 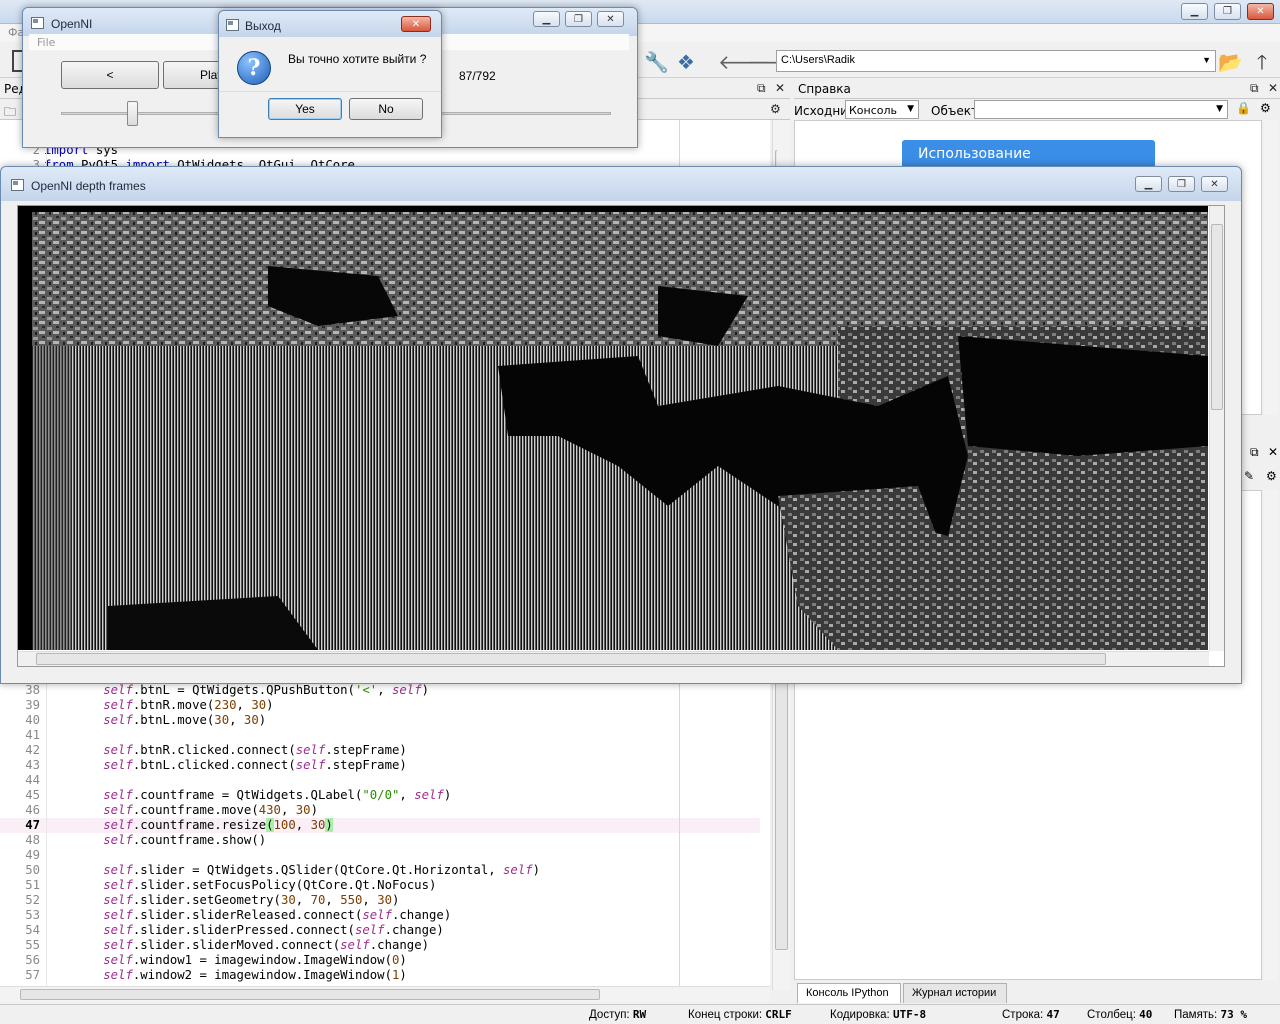 I want to click on column-label: Столбец:, so click(x=1111, y=1015).